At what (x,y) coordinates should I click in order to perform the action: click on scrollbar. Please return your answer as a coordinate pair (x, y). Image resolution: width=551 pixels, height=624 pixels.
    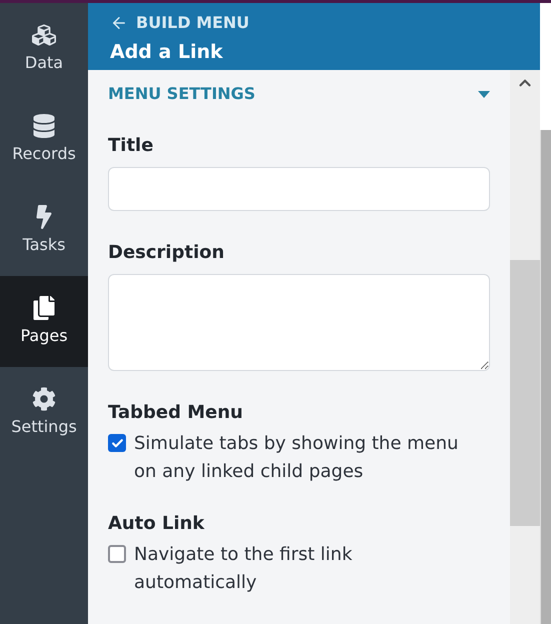
    Looking at the image, I should click on (525, 347).